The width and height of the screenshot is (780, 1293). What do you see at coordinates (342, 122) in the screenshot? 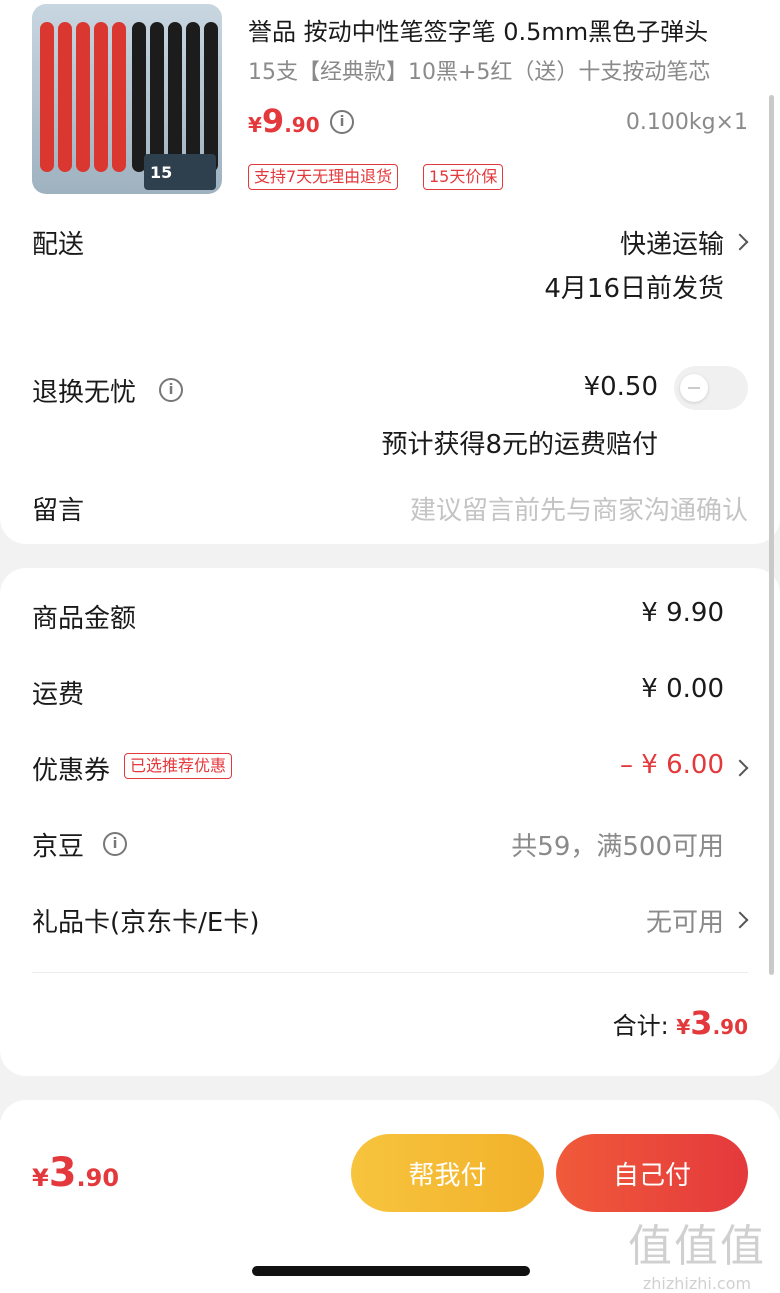
I see `price-info-icon: i` at bounding box center [342, 122].